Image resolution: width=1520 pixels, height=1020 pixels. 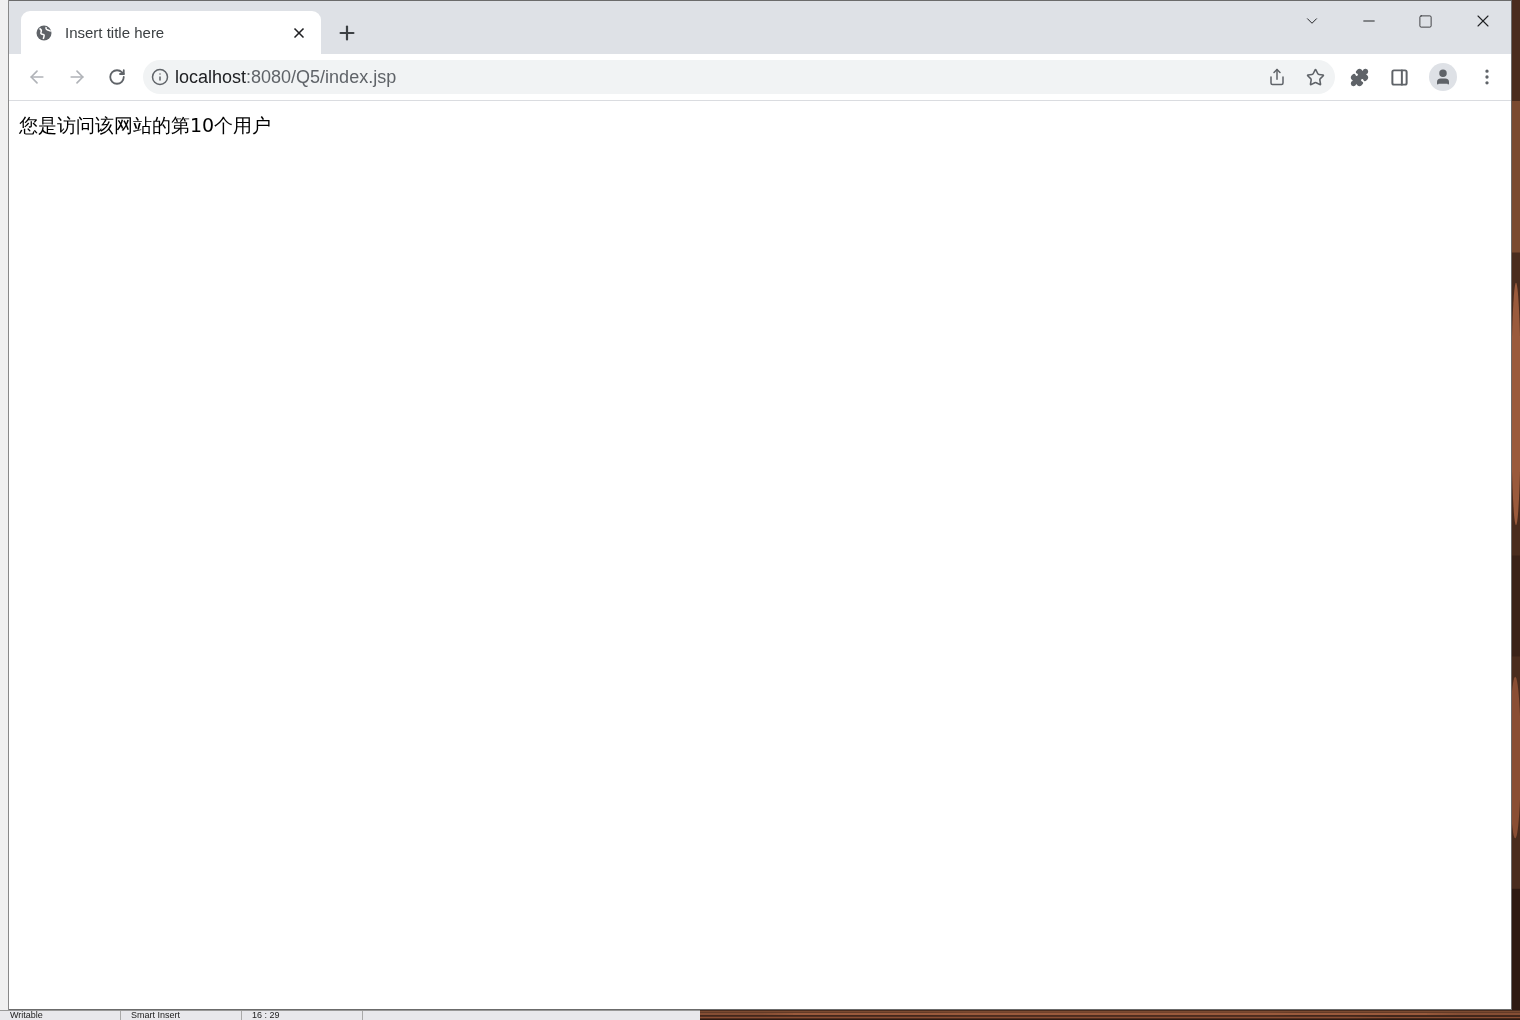 What do you see at coordinates (302, 1015) in the screenshot?
I see `status-text: 16 : 29` at bounding box center [302, 1015].